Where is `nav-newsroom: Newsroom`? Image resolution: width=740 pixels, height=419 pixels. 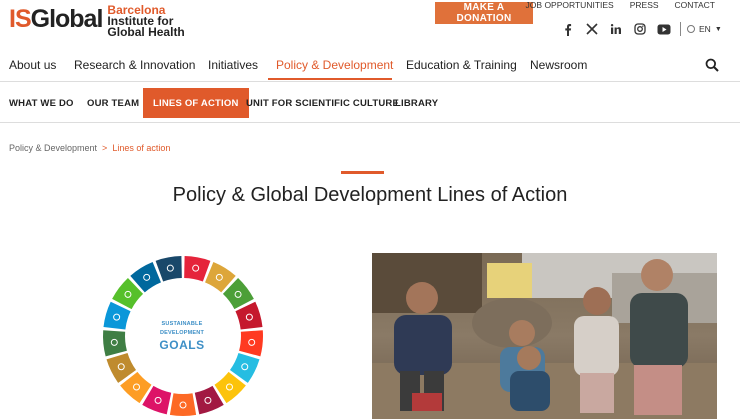 nav-newsroom: Newsroom is located at coordinates (558, 65).